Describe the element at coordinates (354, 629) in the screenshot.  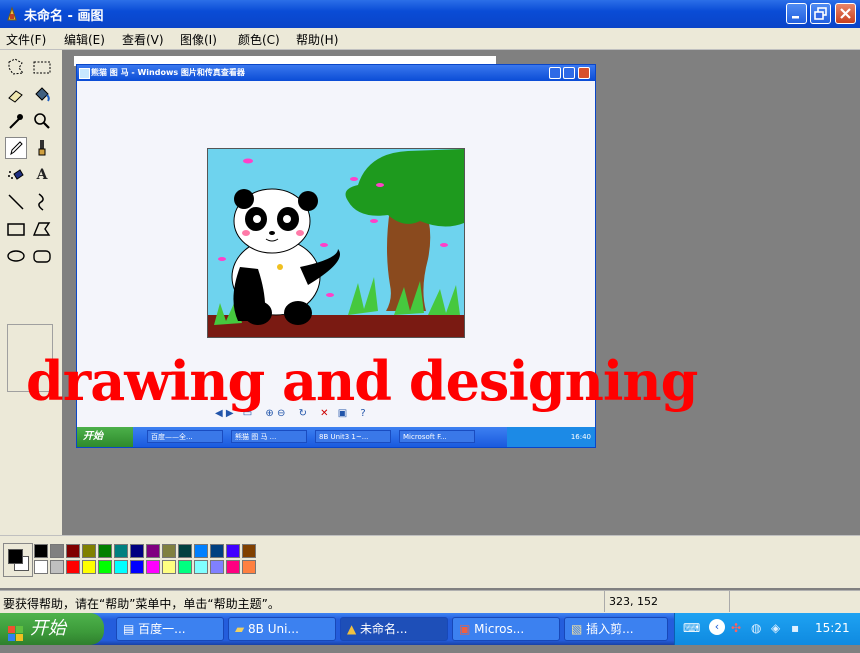
I see `paint-icon: ▲` at that location.